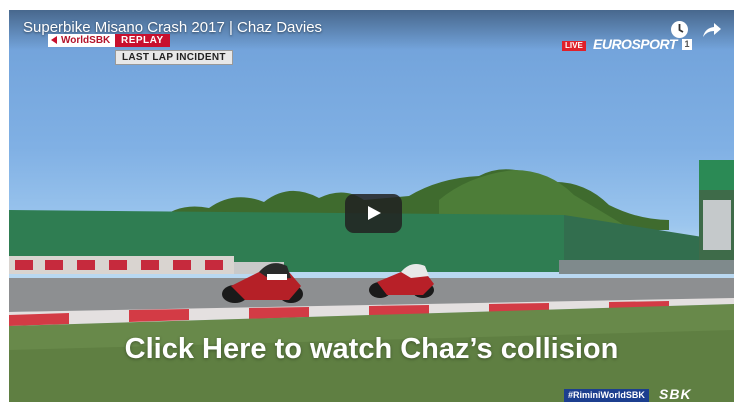  What do you see at coordinates (712, 29) in the screenshot?
I see `share-arrow-icon` at bounding box center [712, 29].